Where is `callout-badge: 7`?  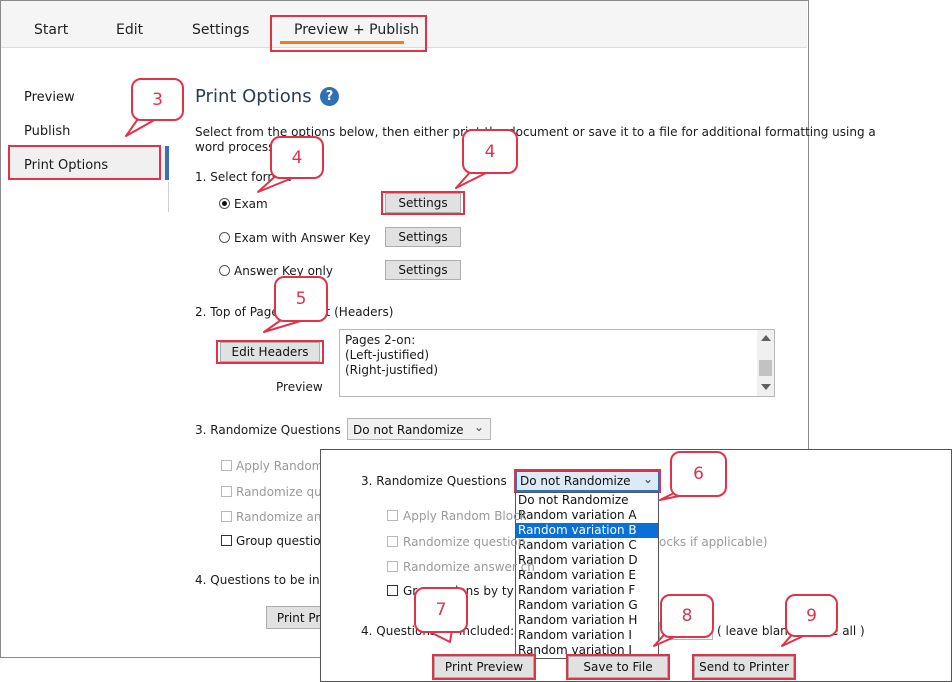 callout-badge: 7 is located at coordinates (441, 610).